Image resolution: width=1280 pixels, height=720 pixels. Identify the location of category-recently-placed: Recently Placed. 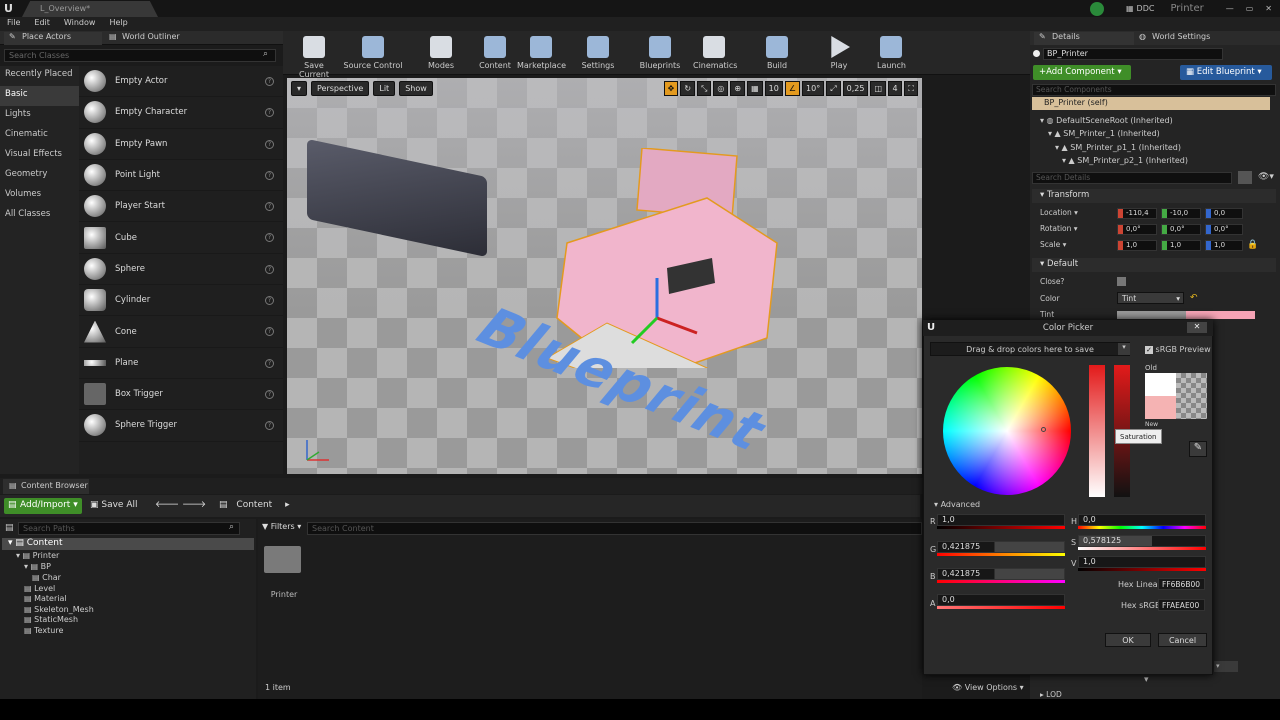
(39, 76).